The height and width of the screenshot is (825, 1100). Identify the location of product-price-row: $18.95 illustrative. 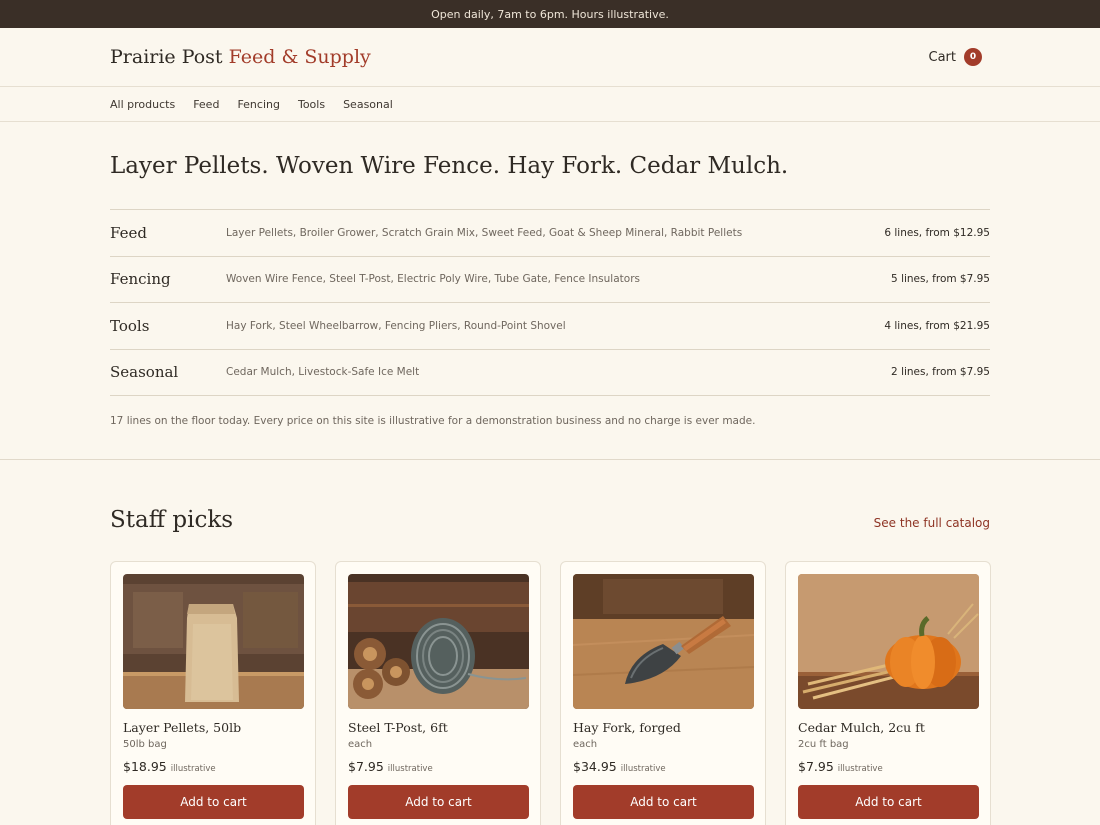
(213, 766).